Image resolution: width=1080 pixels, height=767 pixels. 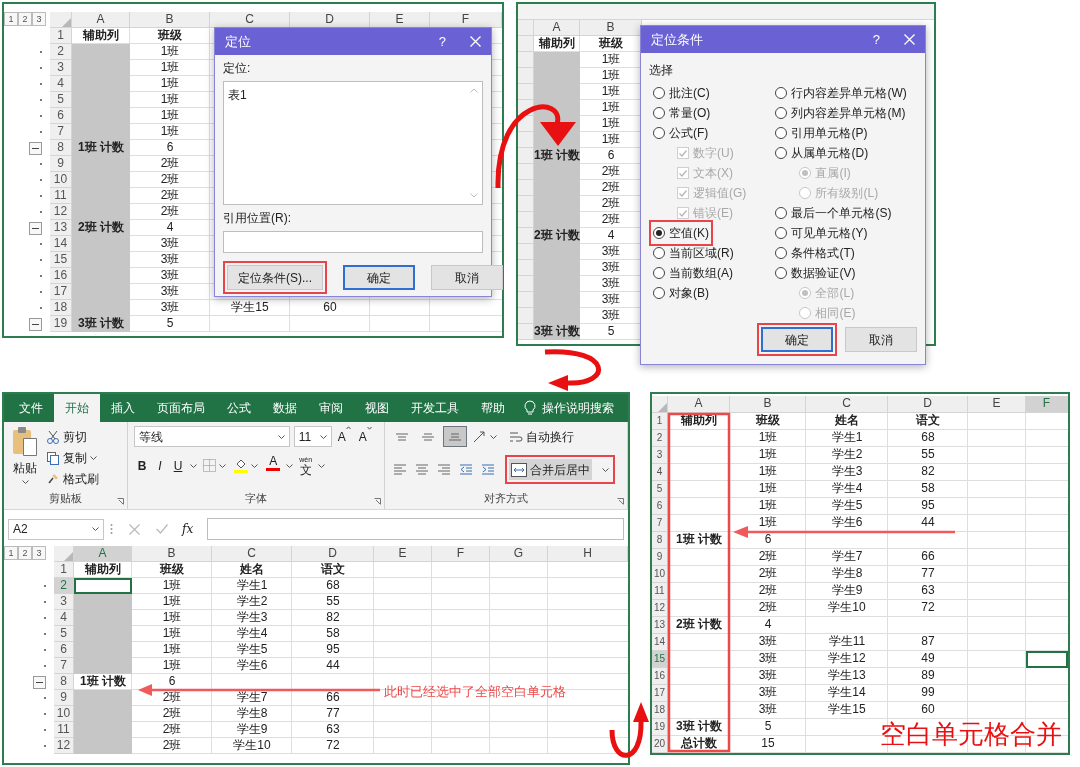 I want to click on list-item: 表1, so click(x=353, y=93).